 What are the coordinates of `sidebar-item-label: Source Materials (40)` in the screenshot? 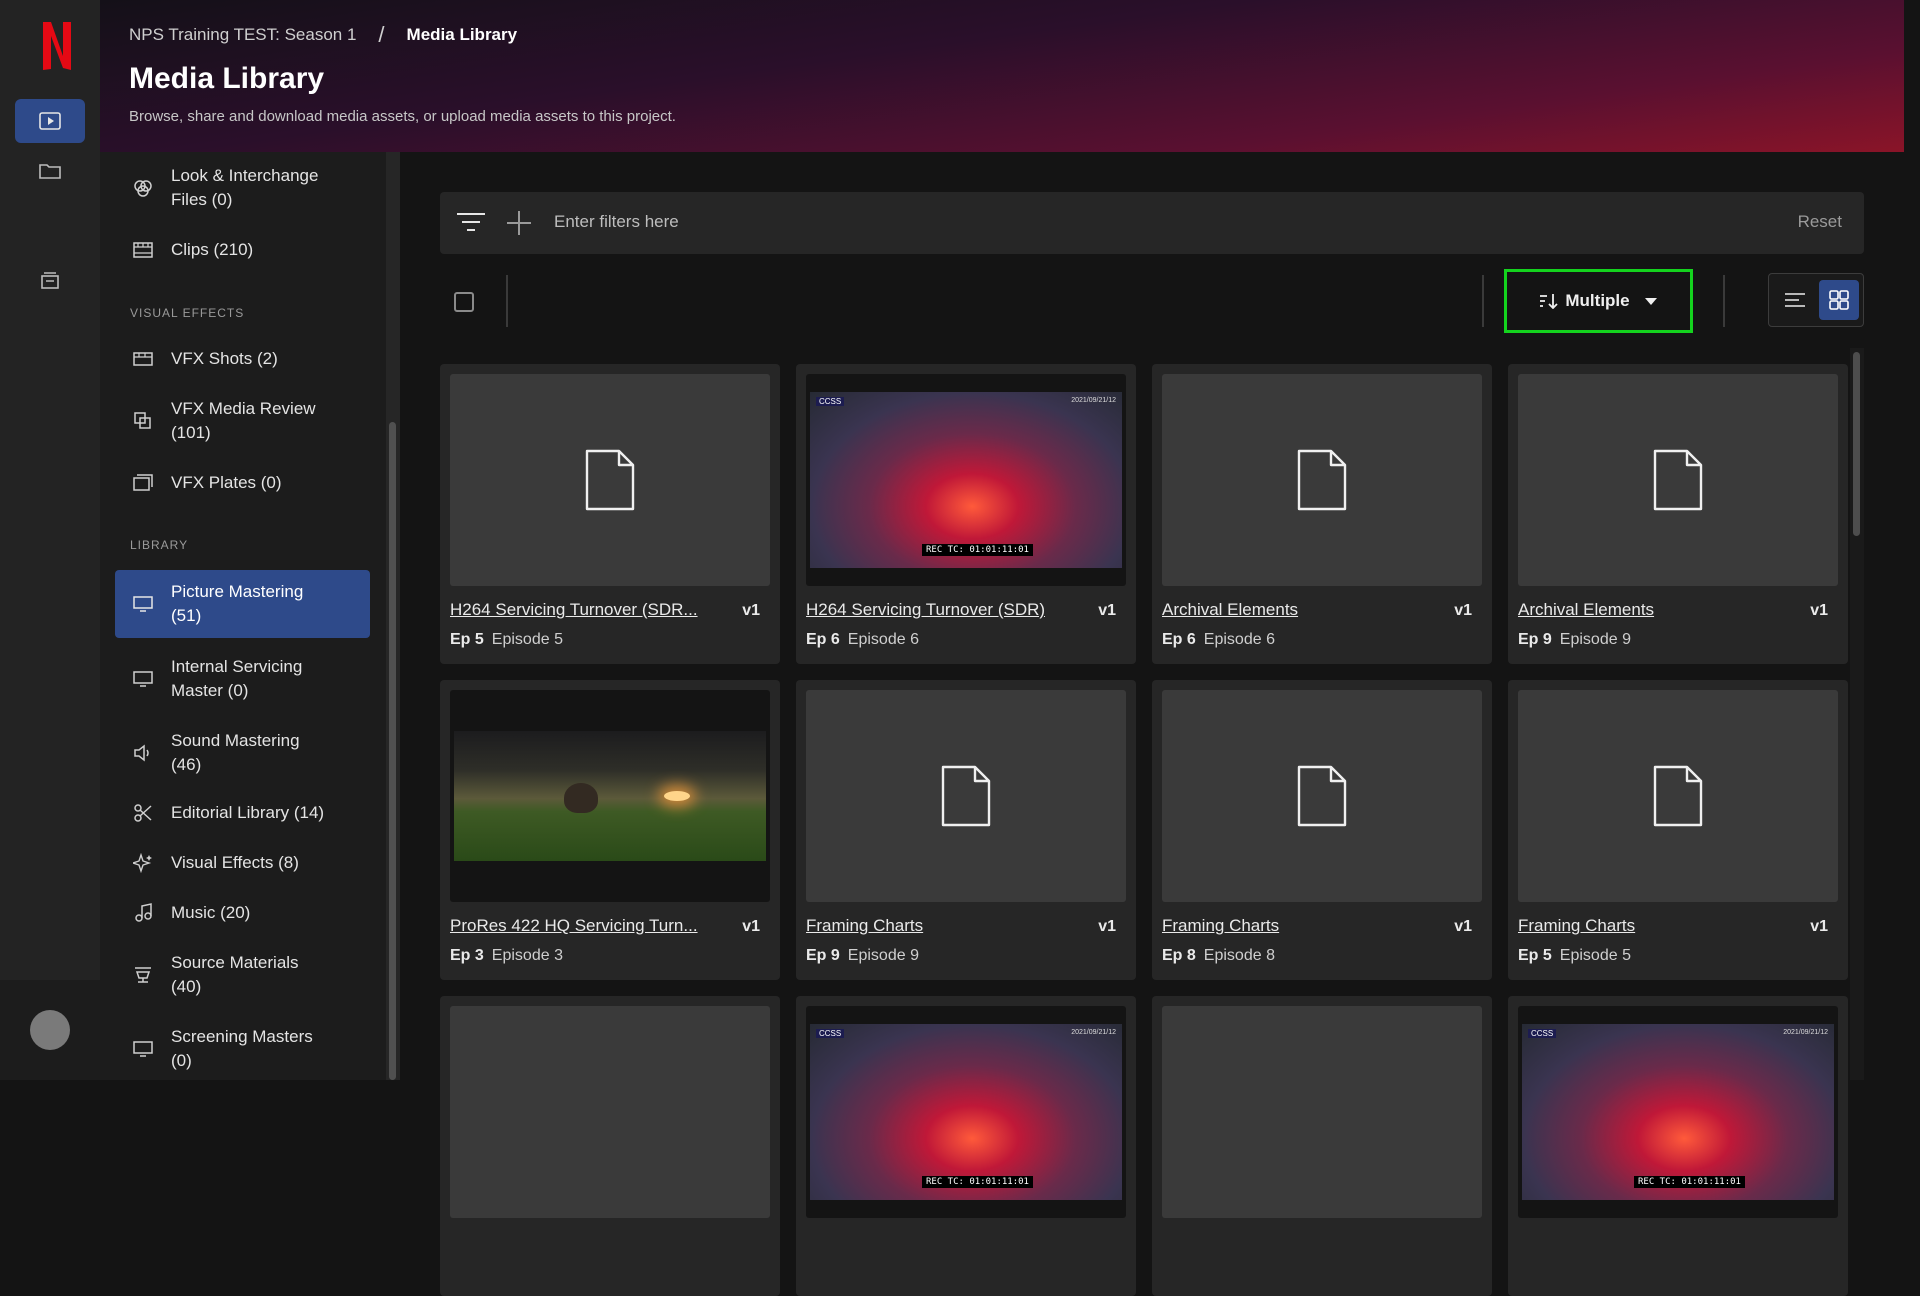 It's located at (235, 974).